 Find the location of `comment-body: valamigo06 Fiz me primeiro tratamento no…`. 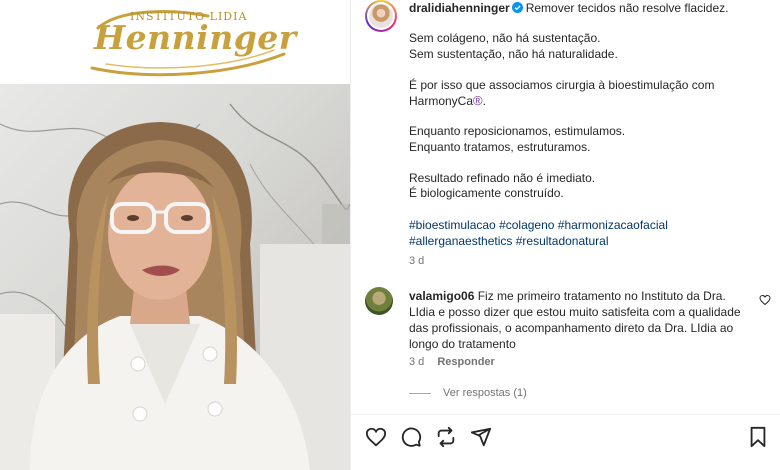

comment-body: valamigo06 Fiz me primeiro tratamento no… is located at coordinates (579, 320).